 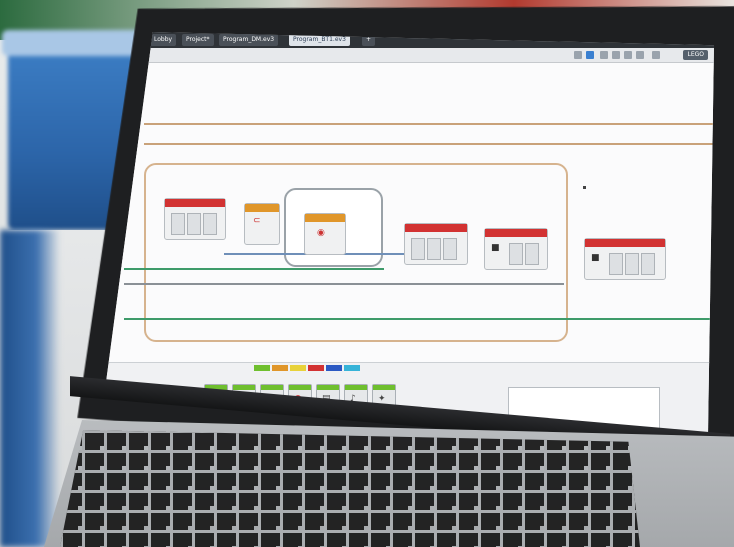 What do you see at coordinates (578, 55) in the screenshot?
I see `select-tool-icon` at bounding box center [578, 55].